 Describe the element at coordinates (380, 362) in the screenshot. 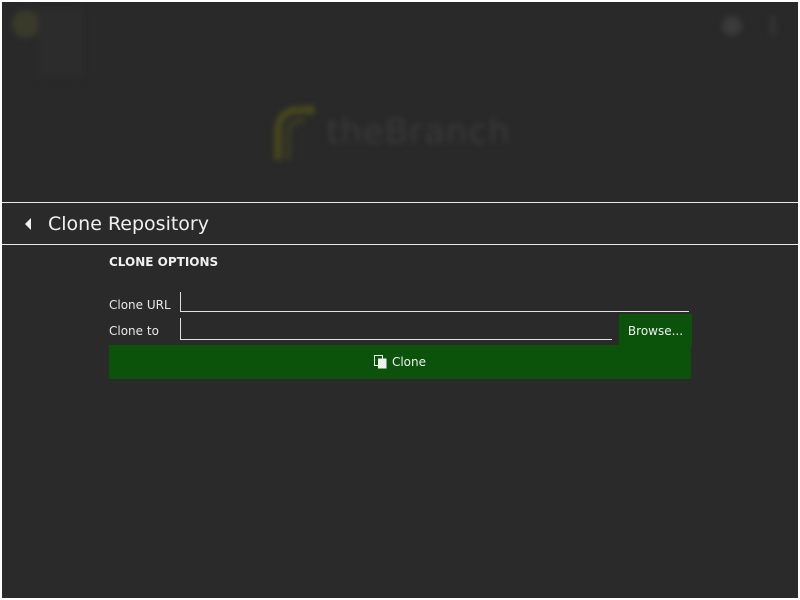

I see `copy-icon` at that location.